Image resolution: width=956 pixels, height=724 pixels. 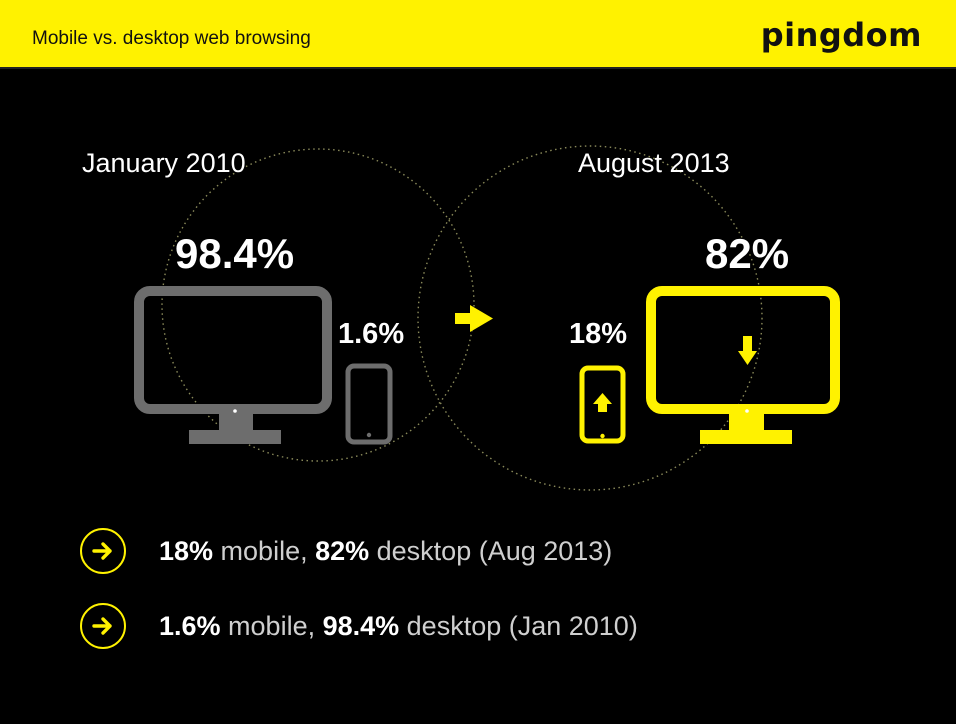 I want to click on mobile-value: 1.6%, so click(x=190, y=625).